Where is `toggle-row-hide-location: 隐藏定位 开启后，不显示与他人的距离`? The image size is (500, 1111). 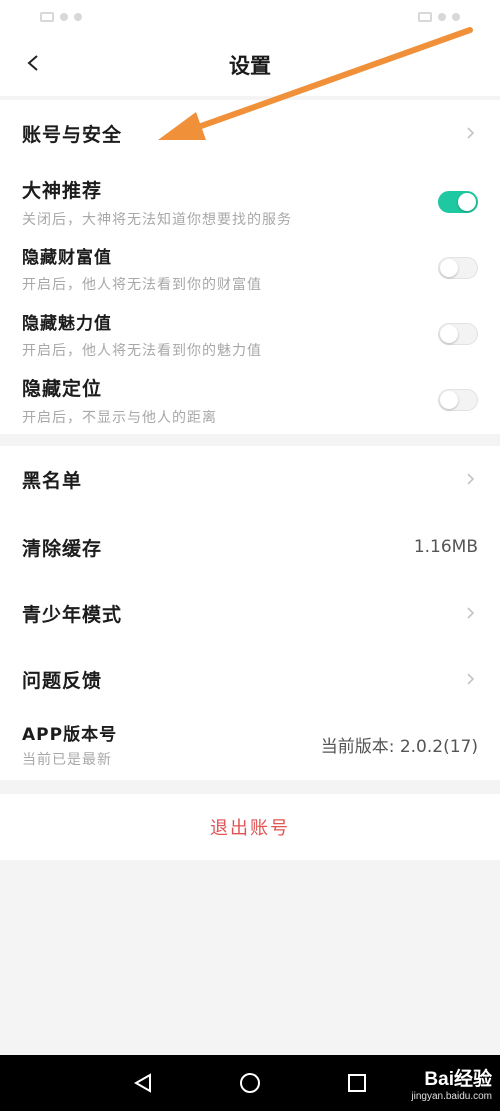
toggle-row-hide-location: 隐藏定位 开启后，不显示与他人的距离 is located at coordinates (250, 400).